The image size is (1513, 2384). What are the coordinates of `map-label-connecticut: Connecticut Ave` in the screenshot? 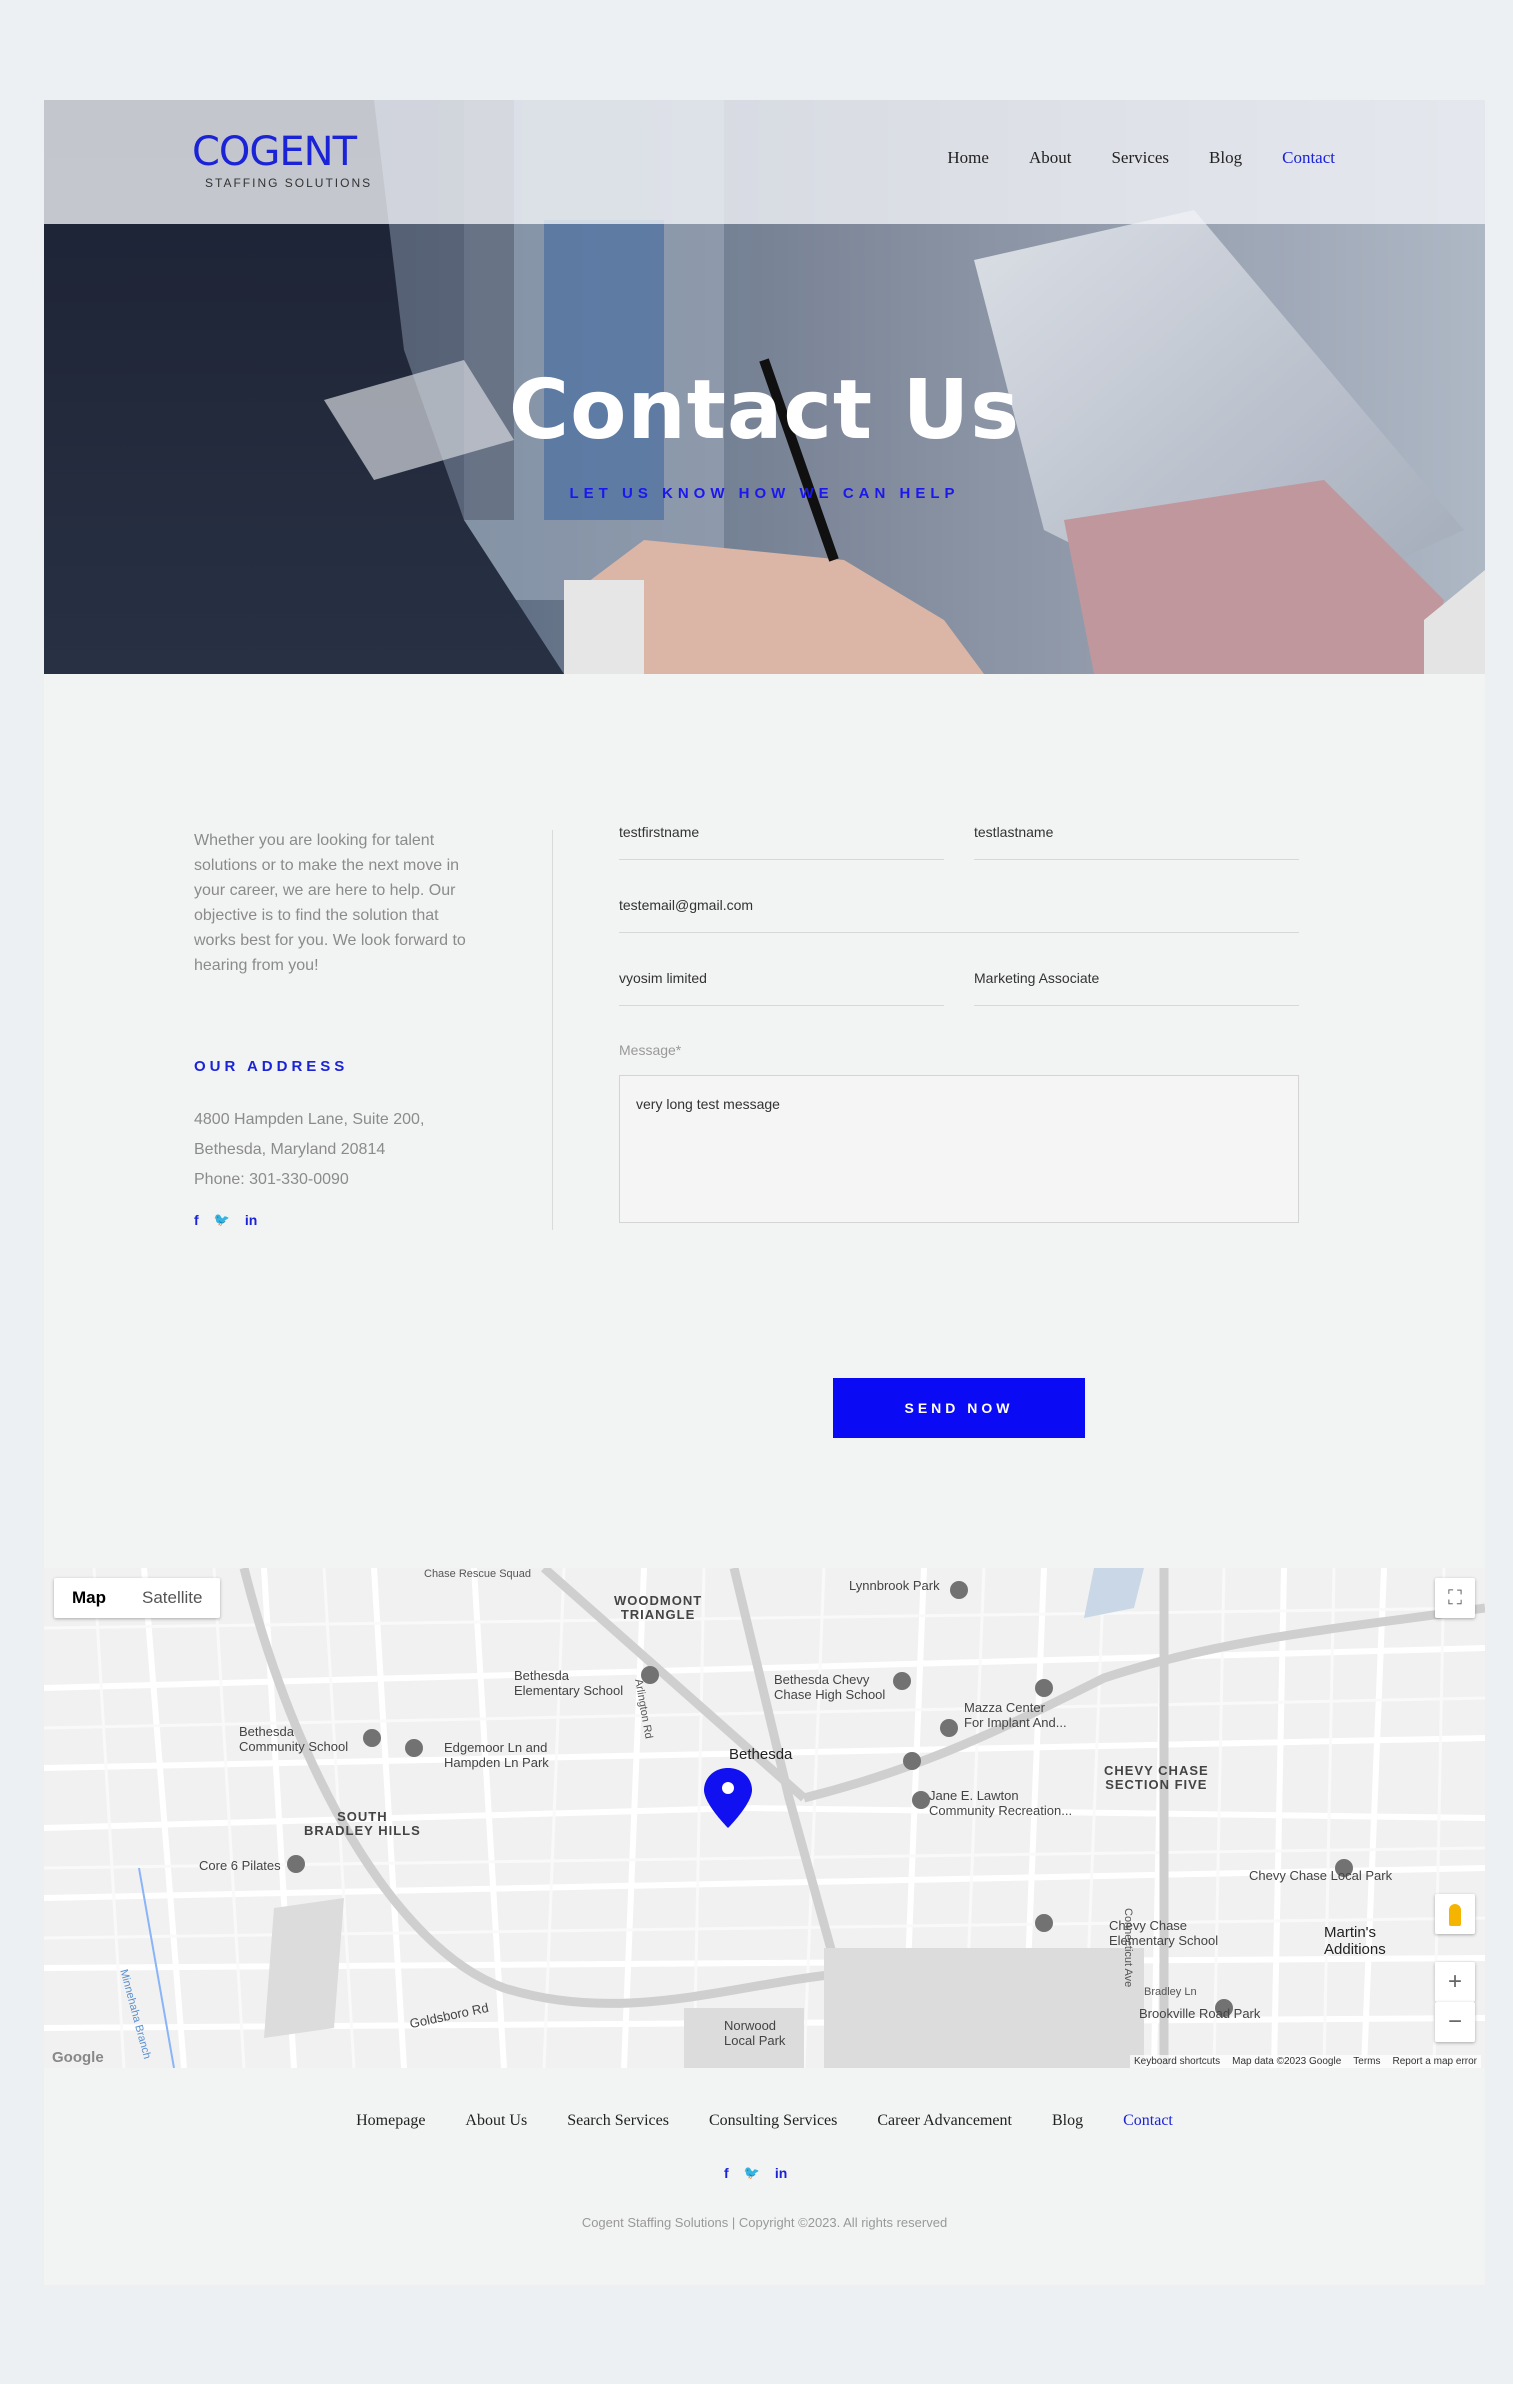 It's located at (1128, 1948).